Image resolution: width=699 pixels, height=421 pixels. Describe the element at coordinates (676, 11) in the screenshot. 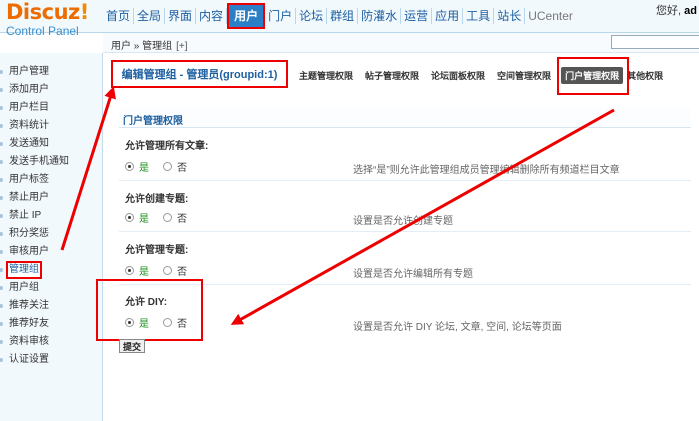

I see `user-greeting: 您好, ad` at that location.